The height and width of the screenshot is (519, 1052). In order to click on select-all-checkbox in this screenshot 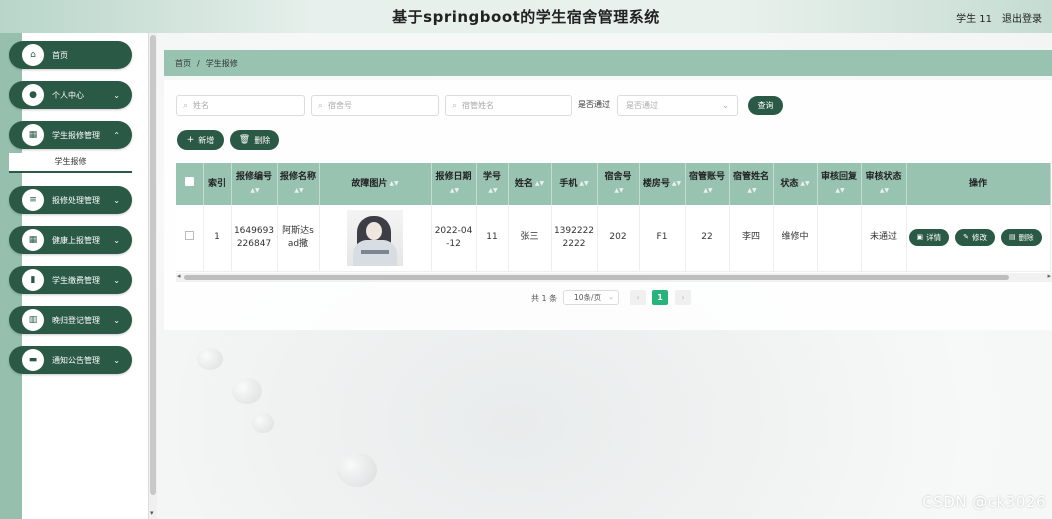, I will do `click(190, 184)`.